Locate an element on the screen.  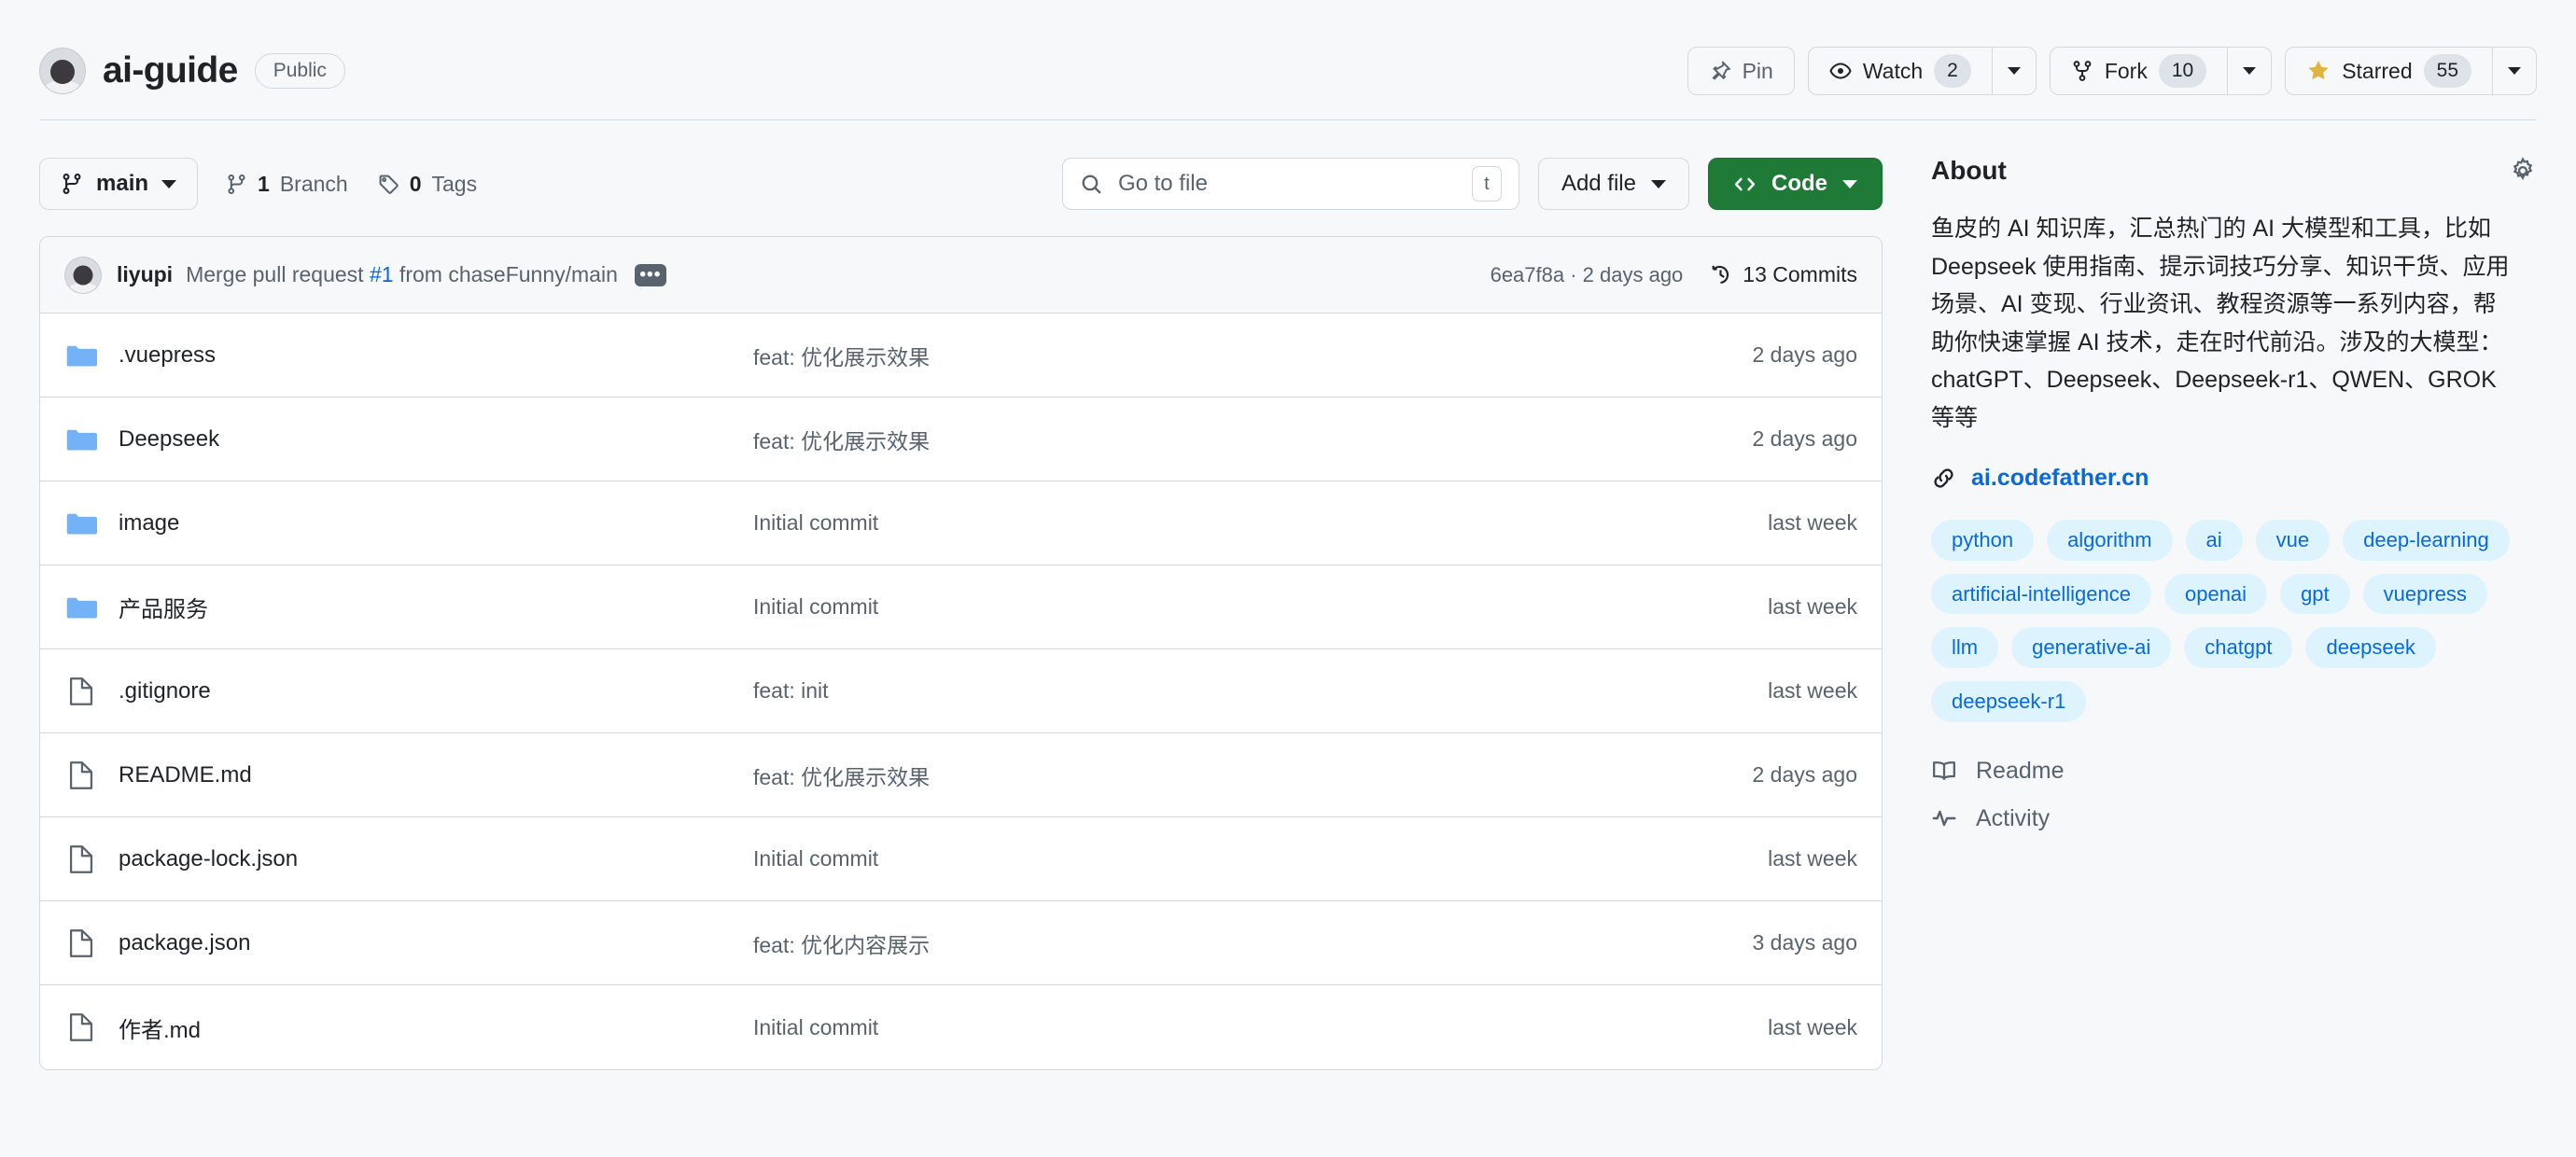
branch-selector: main is located at coordinates (119, 184).